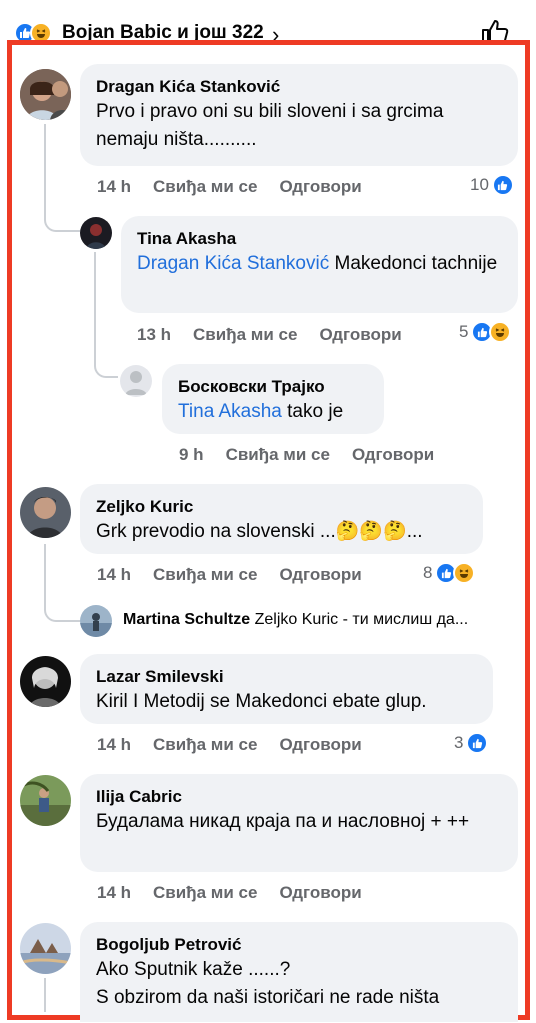  I want to click on reaction-count: 5, so click(485, 332).